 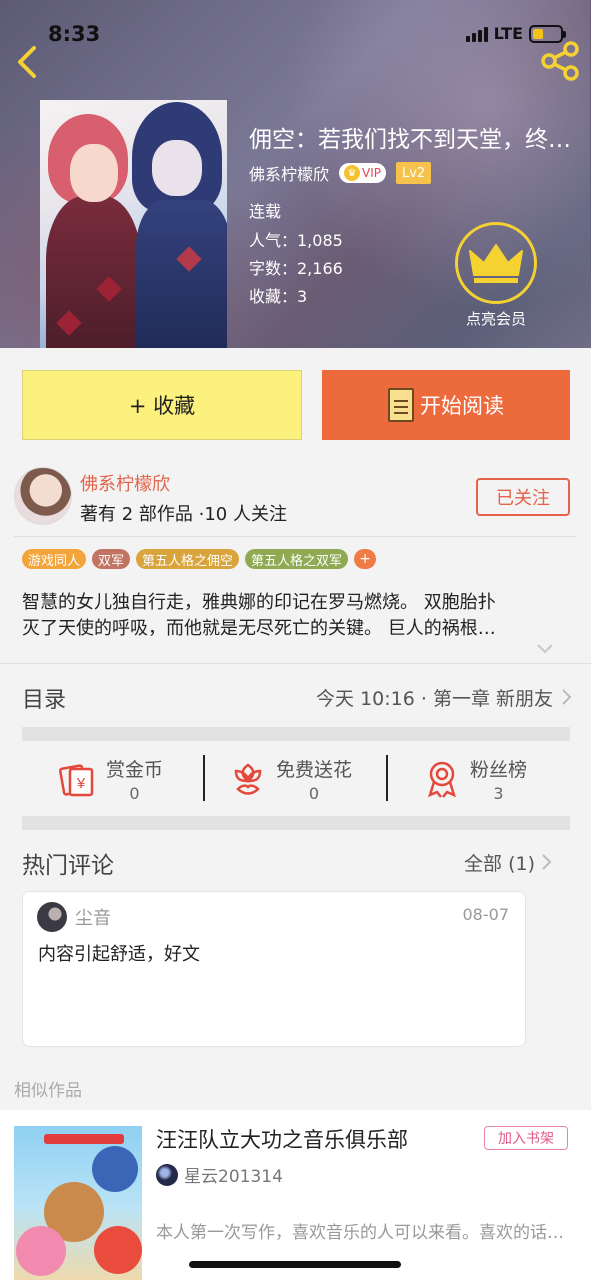 I want to click on reward-envelope-icon: ¥, so click(x=76, y=779).